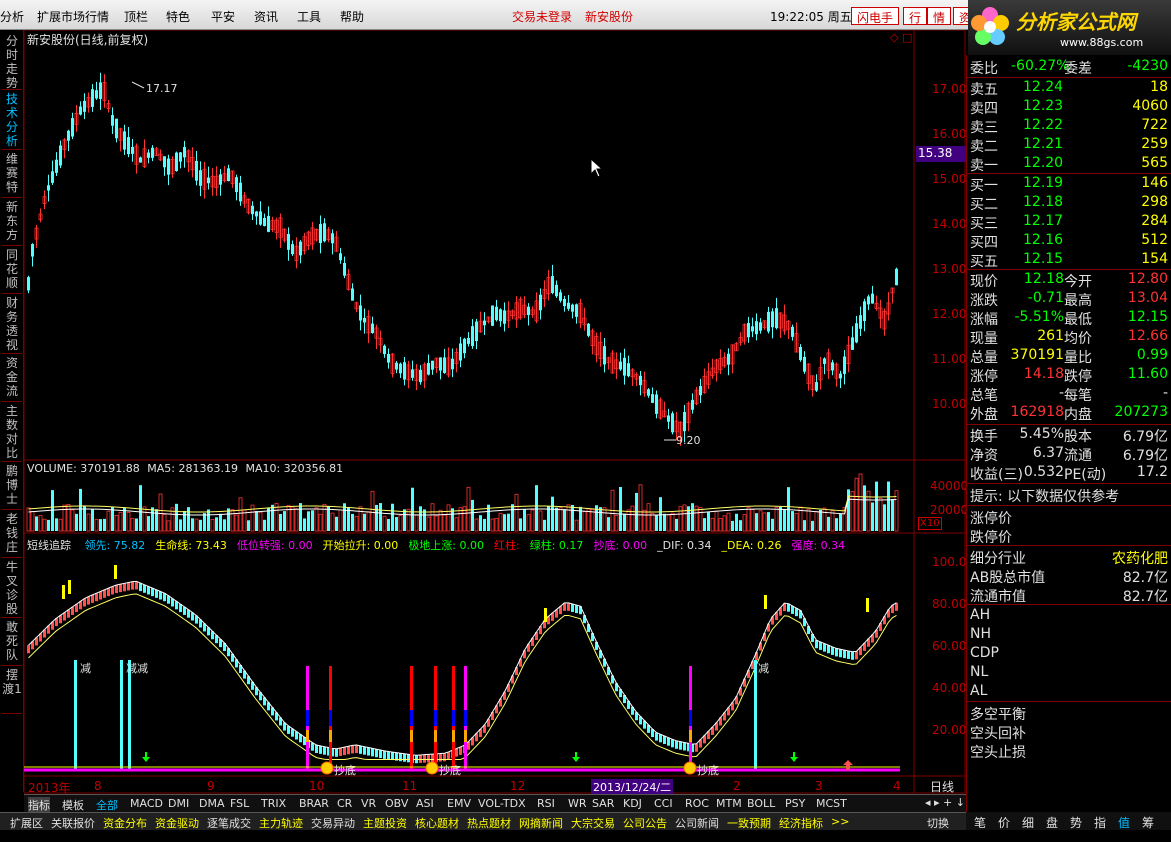 This screenshot has width=1171, height=842. I want to click on bottom-tab-14: 一致预期, so click(749, 823).